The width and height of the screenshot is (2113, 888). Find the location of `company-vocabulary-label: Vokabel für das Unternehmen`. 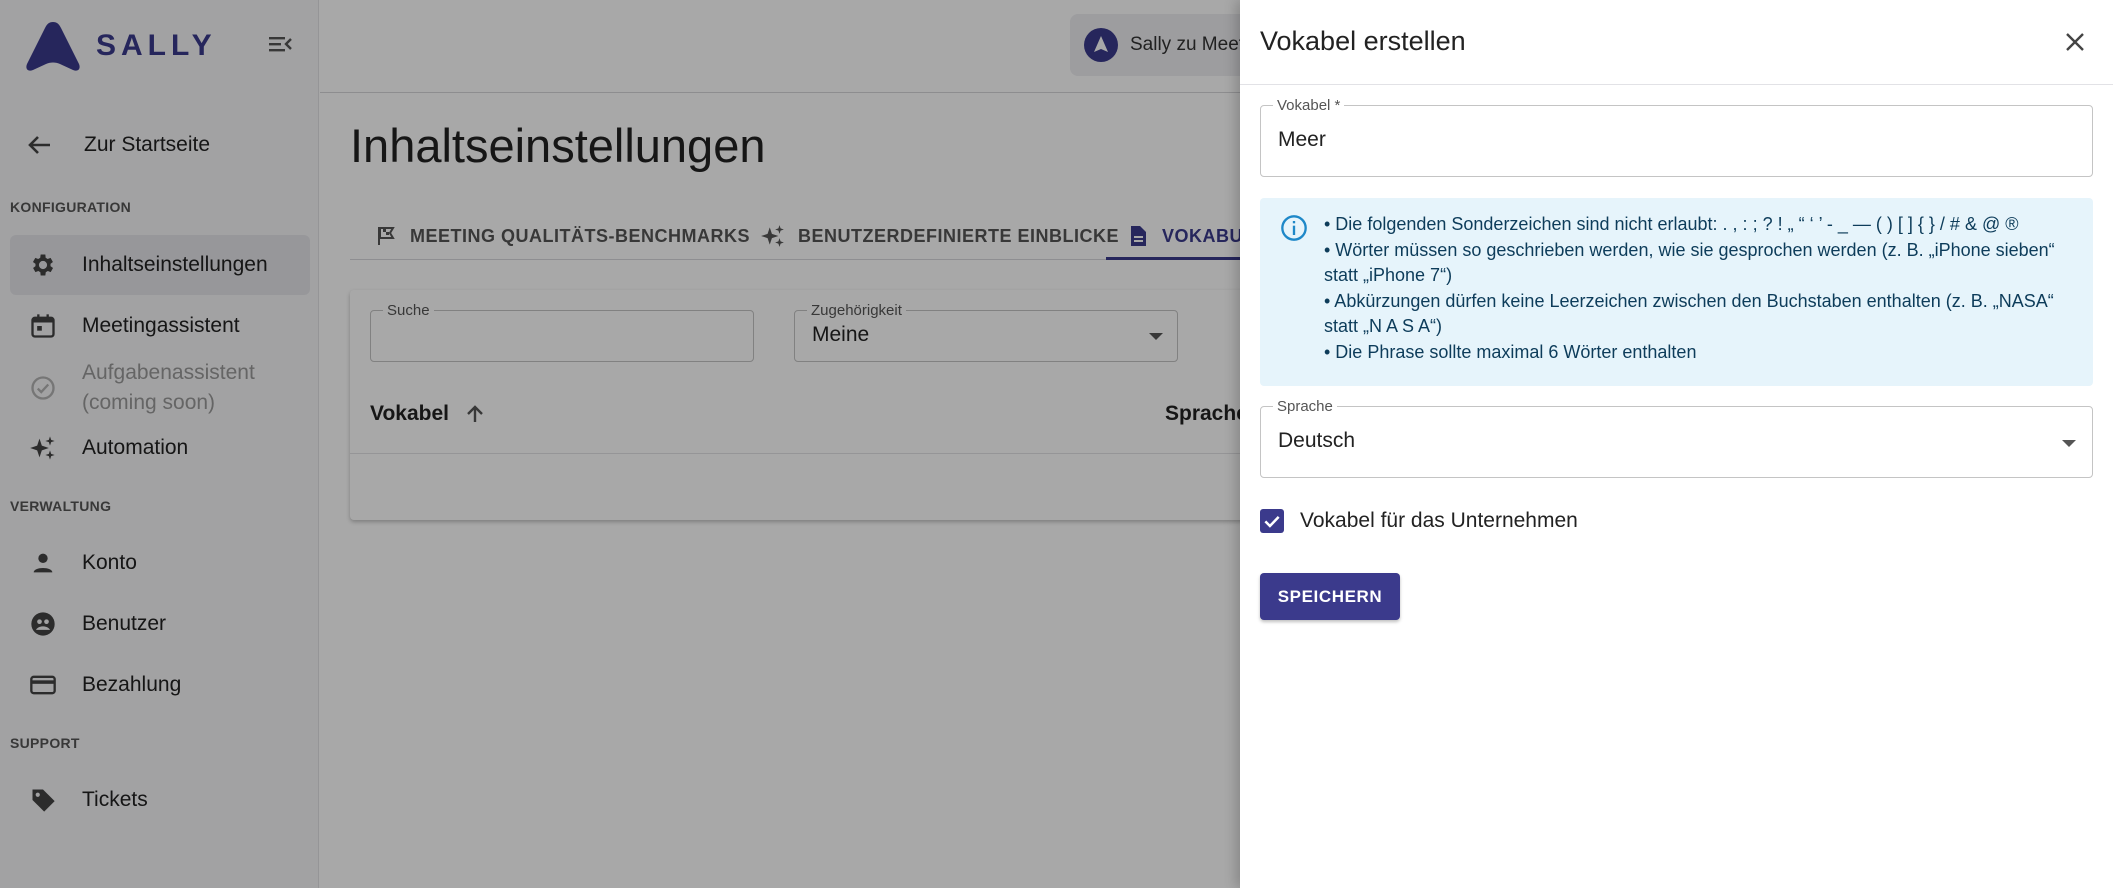

company-vocabulary-label: Vokabel für das Unternehmen is located at coordinates (1439, 520).